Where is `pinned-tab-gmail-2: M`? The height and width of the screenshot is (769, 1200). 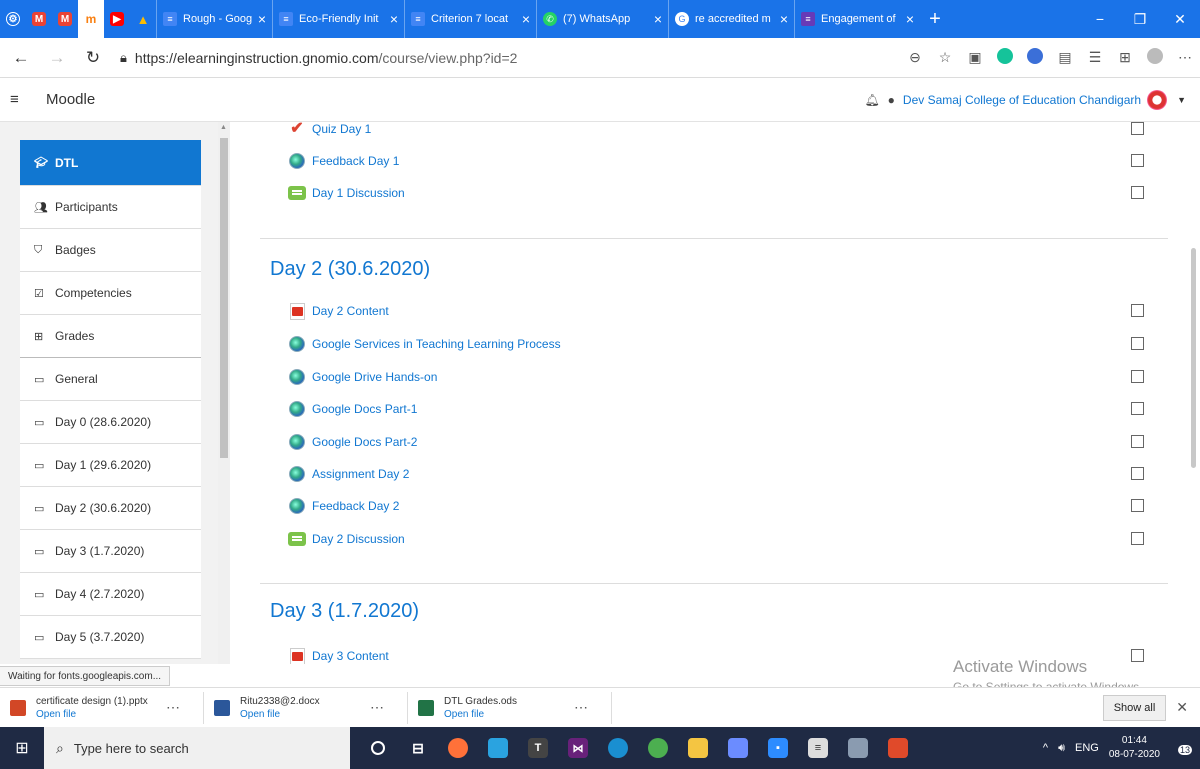
pinned-tab-gmail-2: M is located at coordinates (65, 19).